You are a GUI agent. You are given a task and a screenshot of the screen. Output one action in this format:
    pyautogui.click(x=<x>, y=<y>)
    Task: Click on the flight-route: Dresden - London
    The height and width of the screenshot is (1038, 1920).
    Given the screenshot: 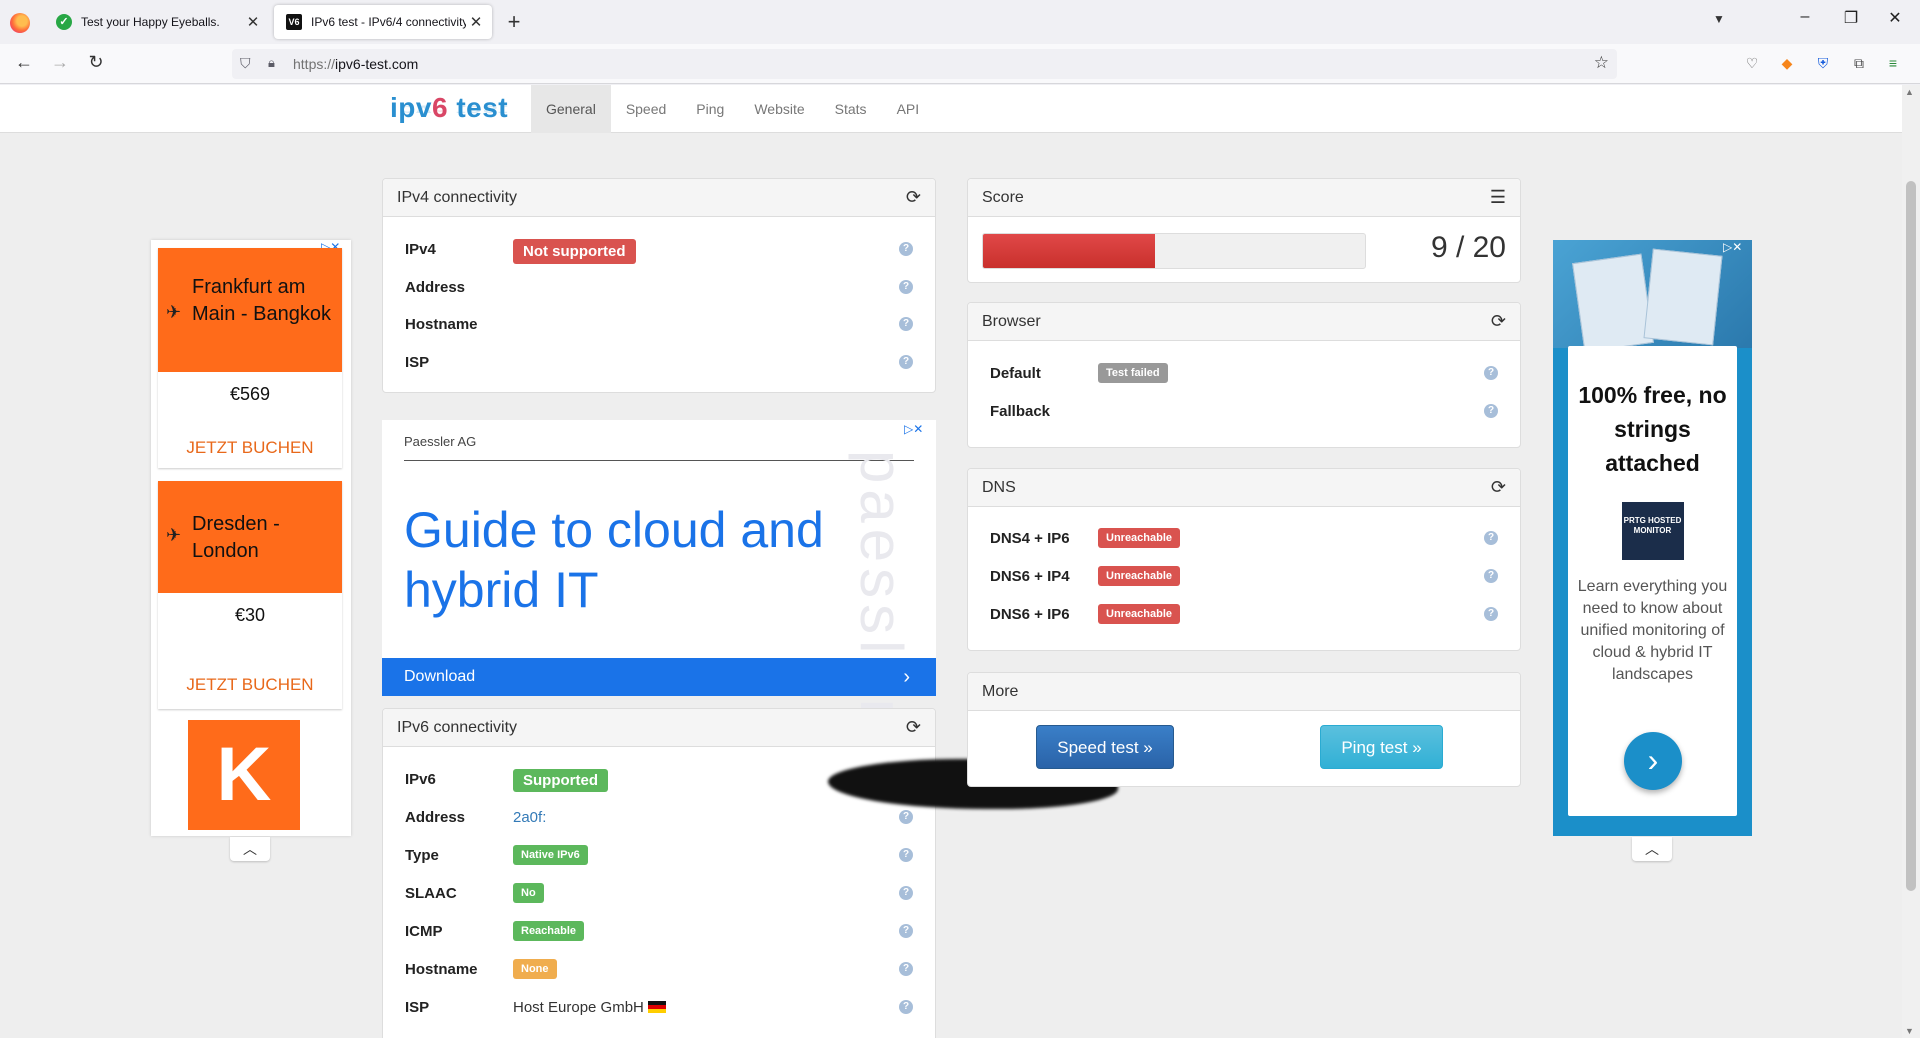 What is the action you would take?
    pyautogui.click(x=236, y=537)
    